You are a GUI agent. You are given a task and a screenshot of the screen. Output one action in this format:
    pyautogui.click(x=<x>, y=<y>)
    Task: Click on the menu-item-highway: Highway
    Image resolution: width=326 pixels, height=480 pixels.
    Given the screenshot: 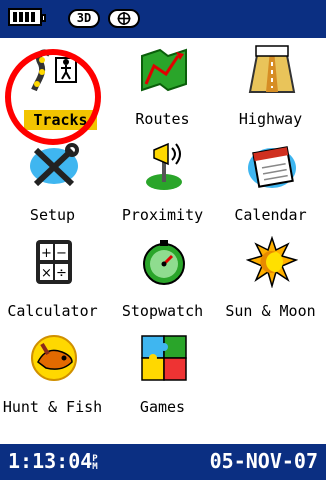 What is the action you would take?
    pyautogui.click(x=270, y=87)
    